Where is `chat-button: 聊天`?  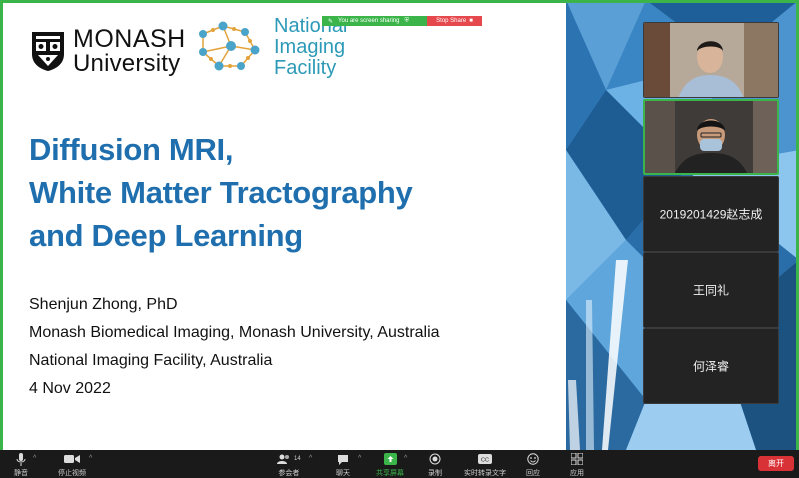
chat-button: 聊天 is located at coordinates (343, 465).